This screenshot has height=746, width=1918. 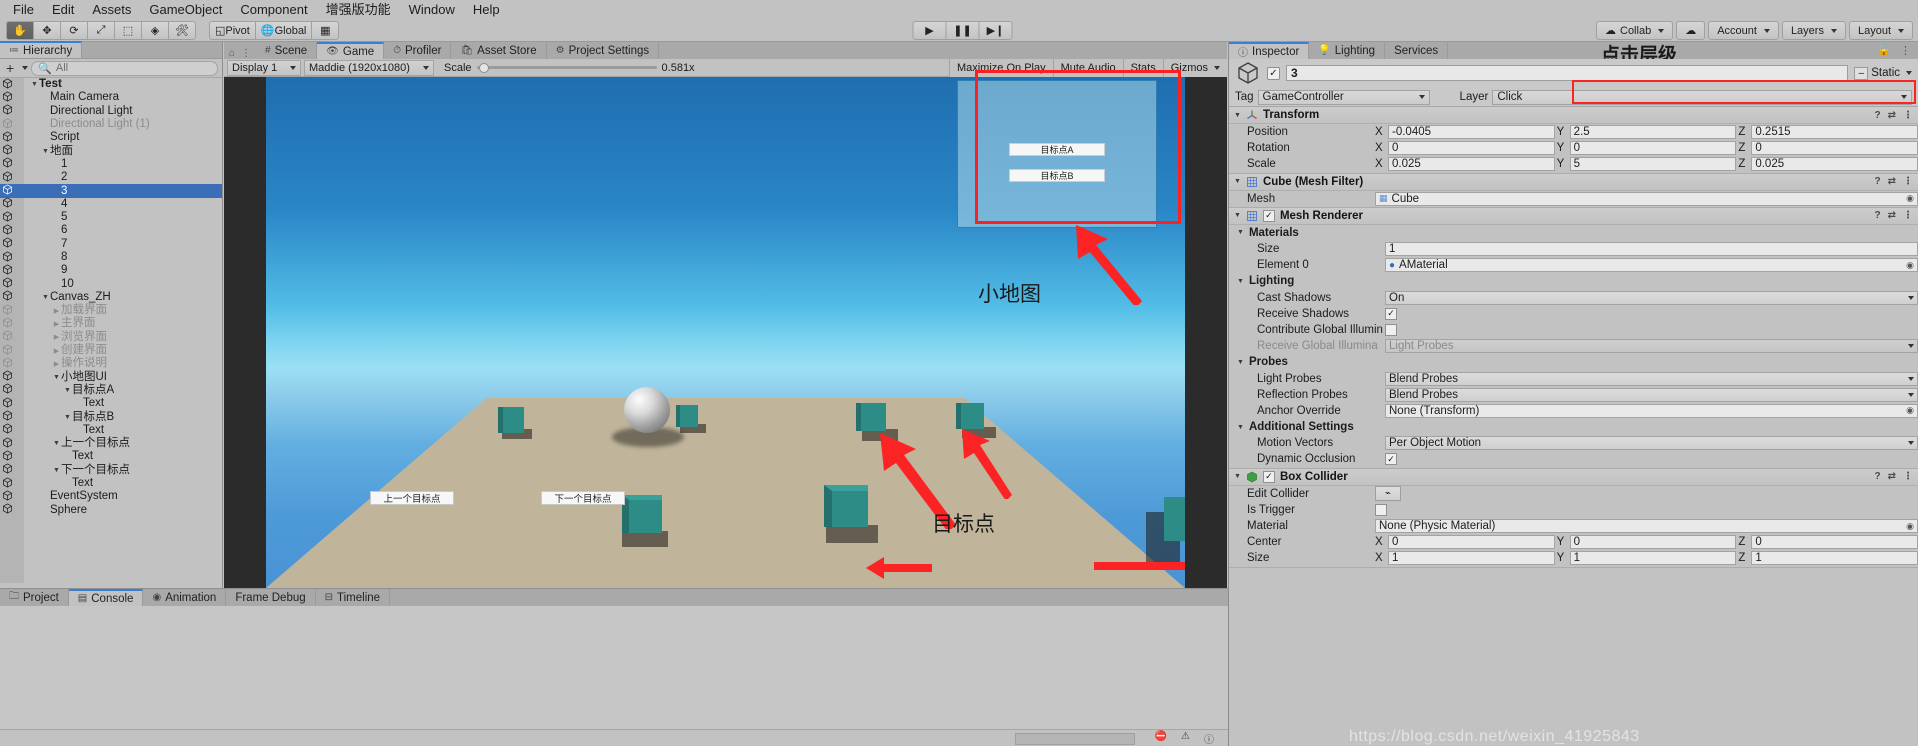 What do you see at coordinates (271, 597) in the screenshot?
I see `tab-frame-debug: Frame Debug` at bounding box center [271, 597].